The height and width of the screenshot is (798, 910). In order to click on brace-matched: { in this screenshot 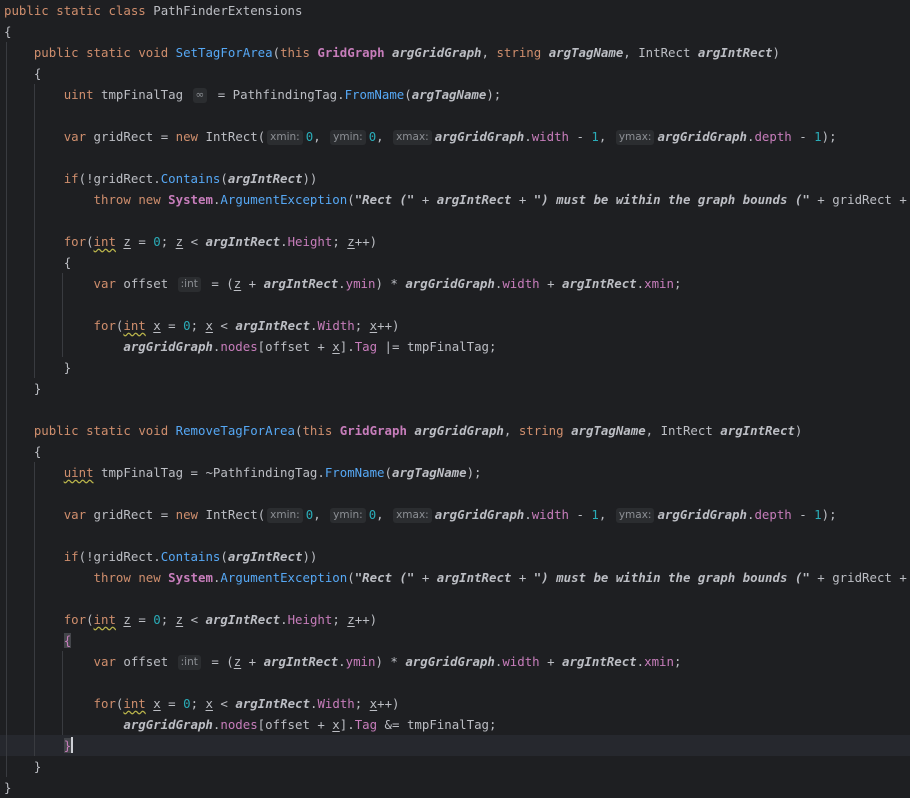, I will do `click(67, 640)`.